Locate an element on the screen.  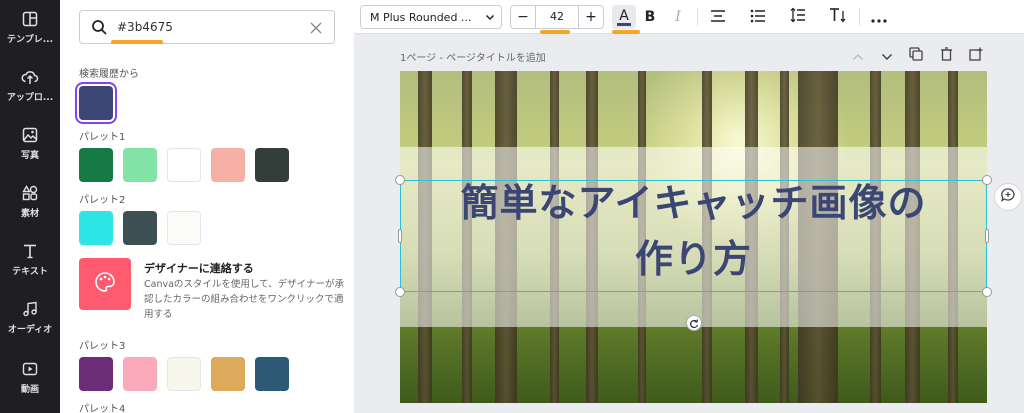
history-swatch is located at coordinates (96, 103).